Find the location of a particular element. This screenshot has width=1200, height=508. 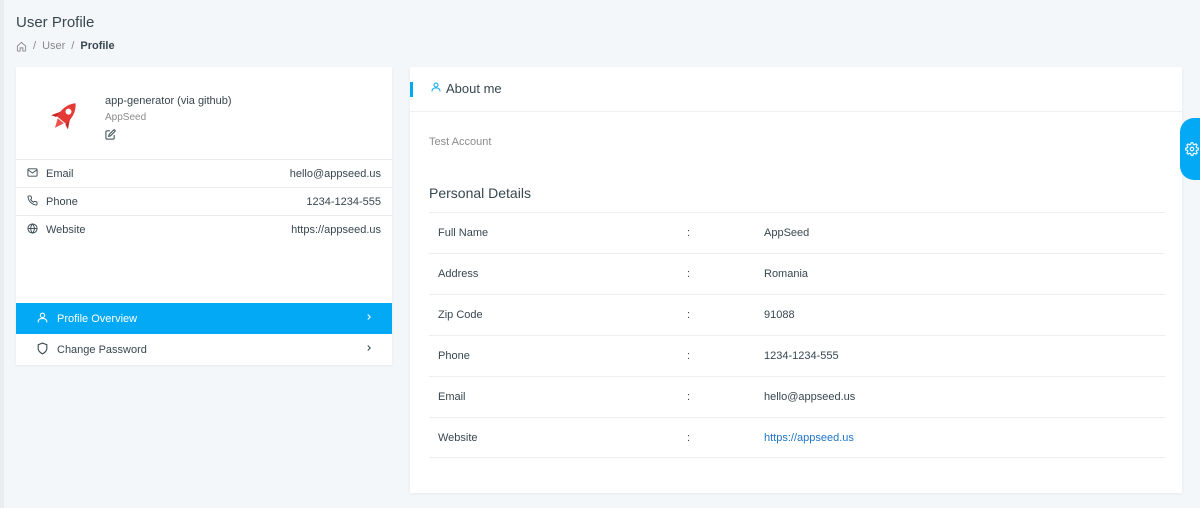

detail-row-website: Website : https://appseed.us is located at coordinates (797, 437).